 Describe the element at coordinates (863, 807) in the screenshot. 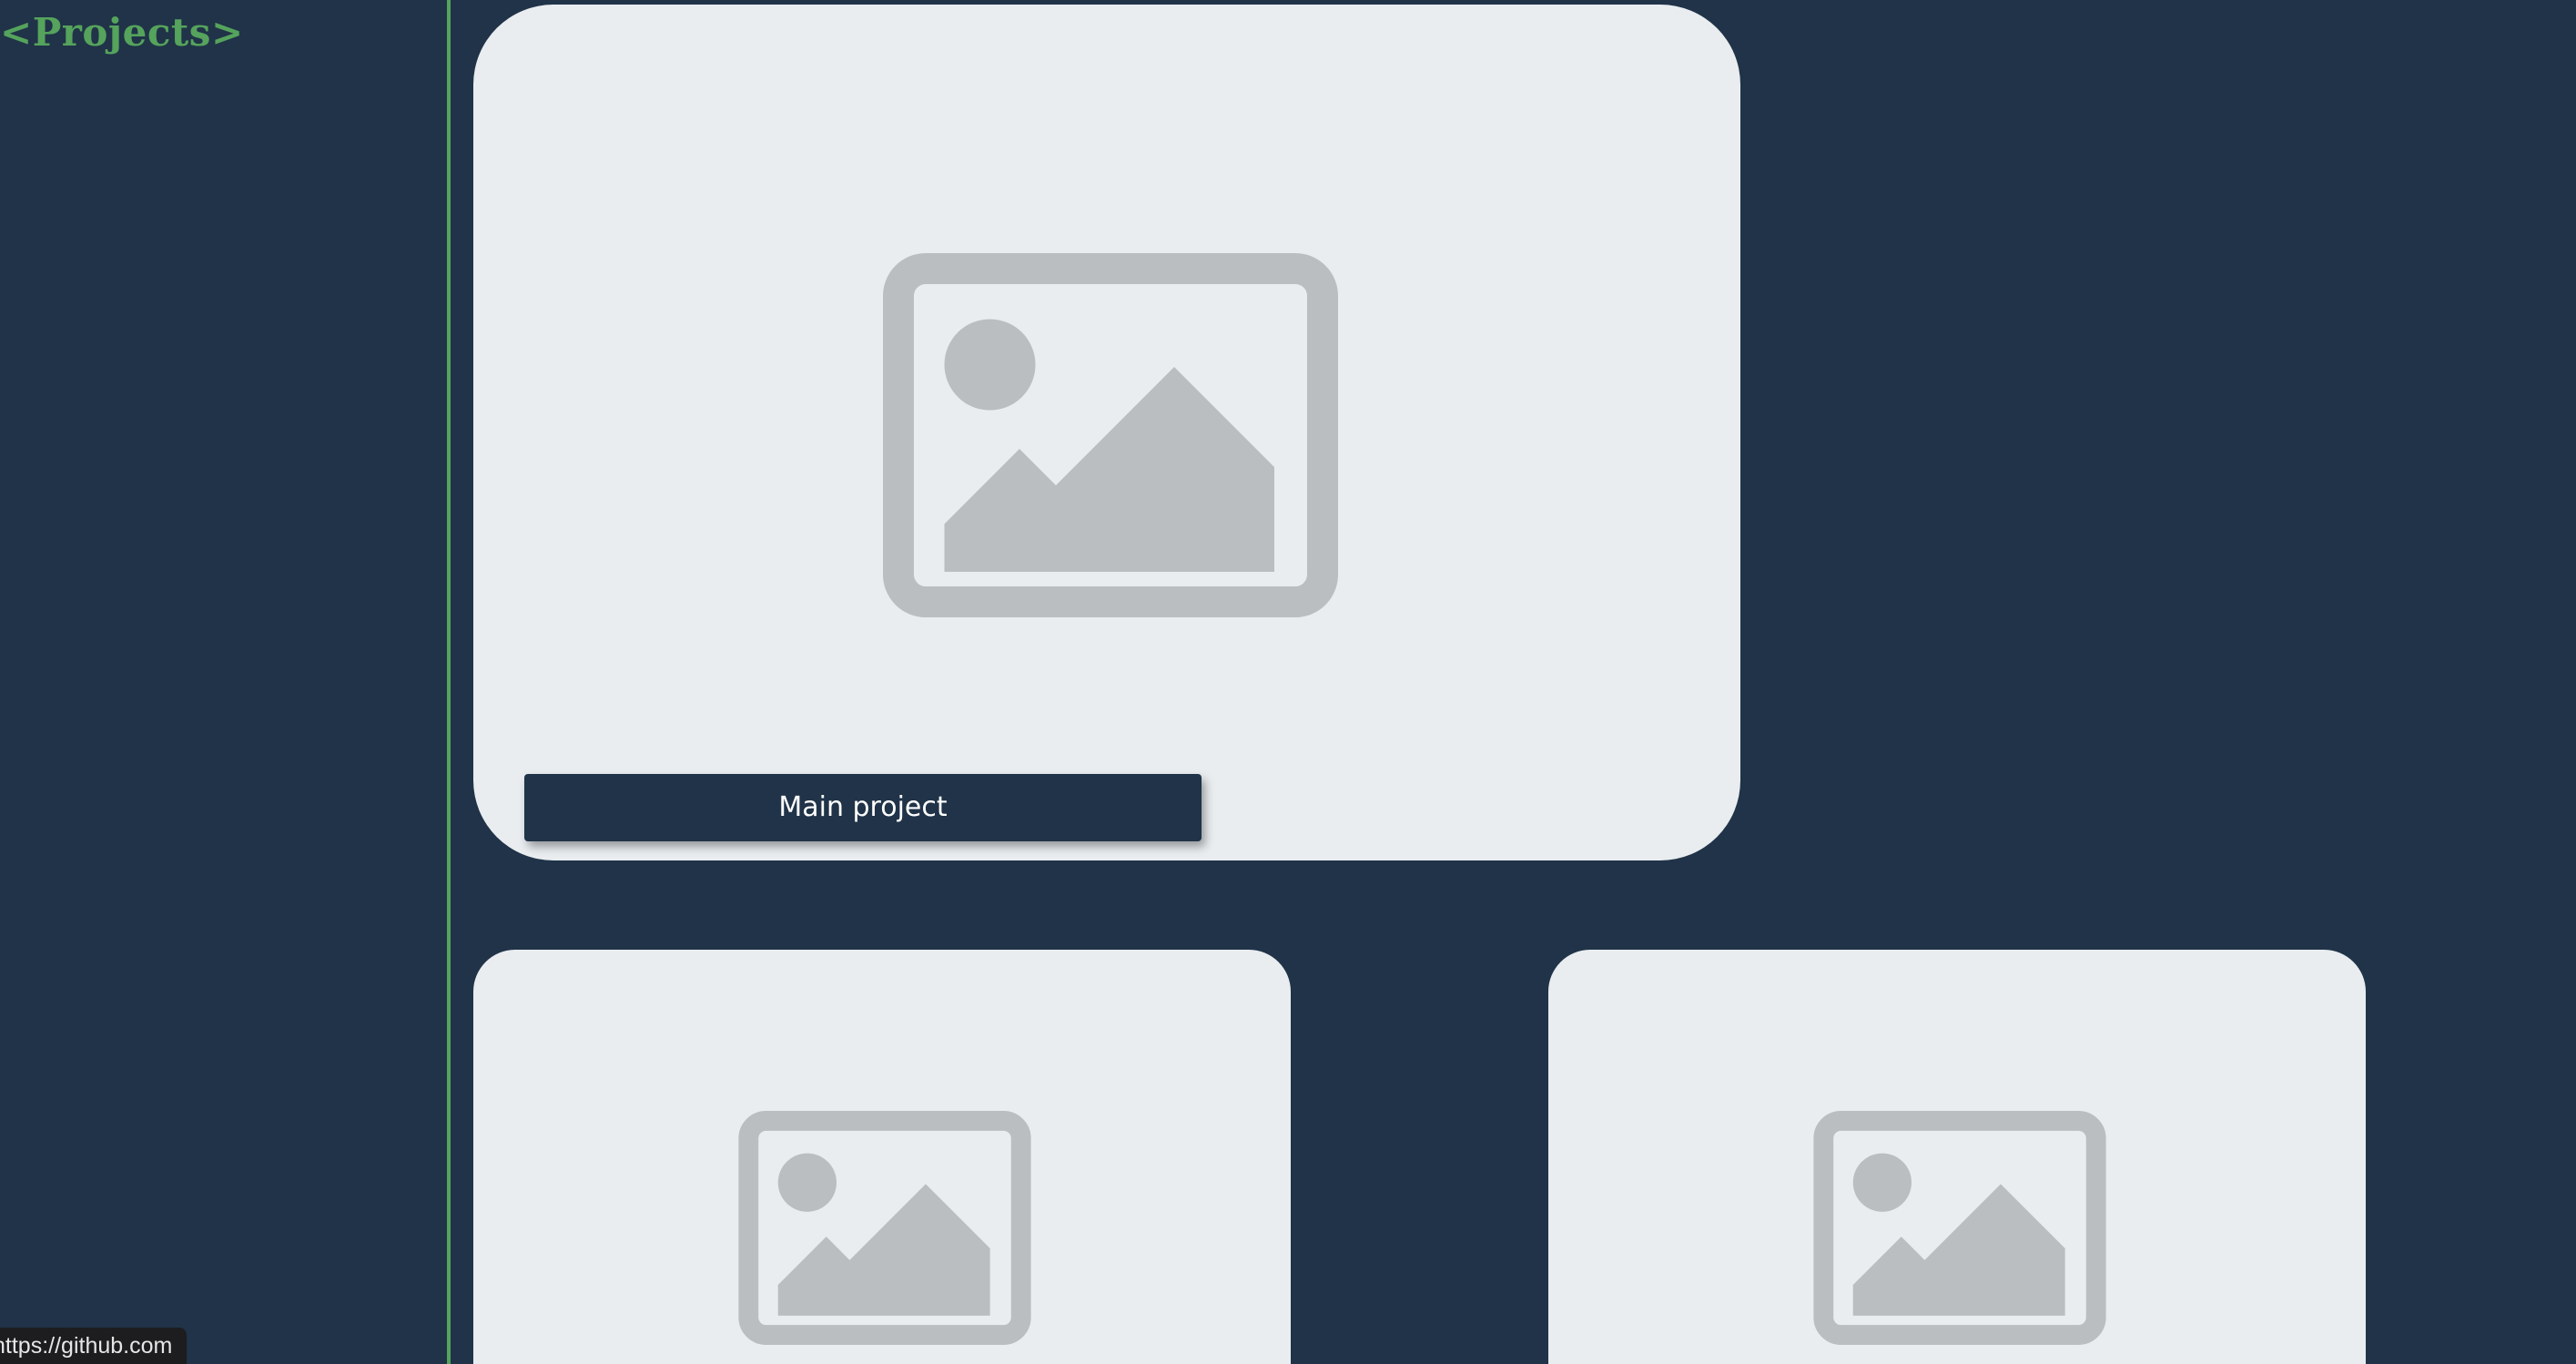

I see `main-project-button: Main project` at that location.